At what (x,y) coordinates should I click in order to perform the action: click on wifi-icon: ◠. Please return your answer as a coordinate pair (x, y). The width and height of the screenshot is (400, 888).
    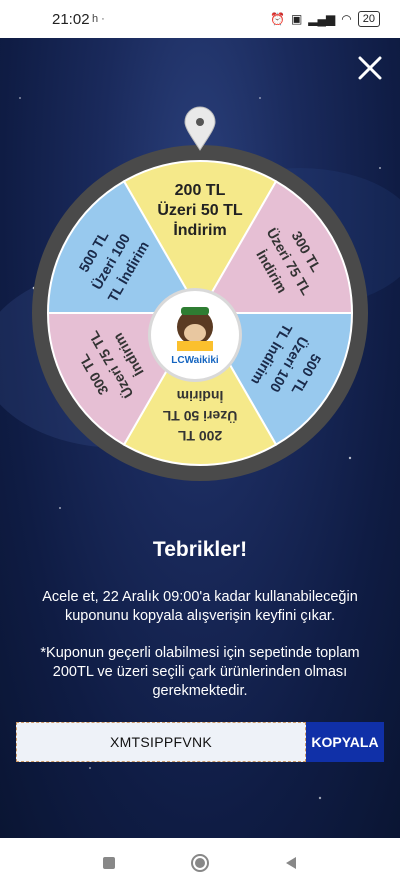
    Looking at the image, I should click on (346, 19).